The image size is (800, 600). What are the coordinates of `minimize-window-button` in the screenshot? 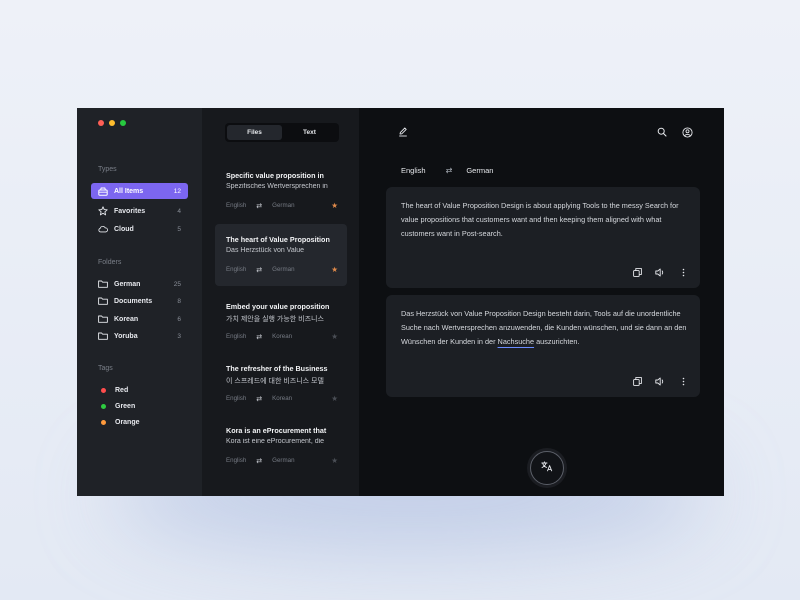 It's located at (112, 123).